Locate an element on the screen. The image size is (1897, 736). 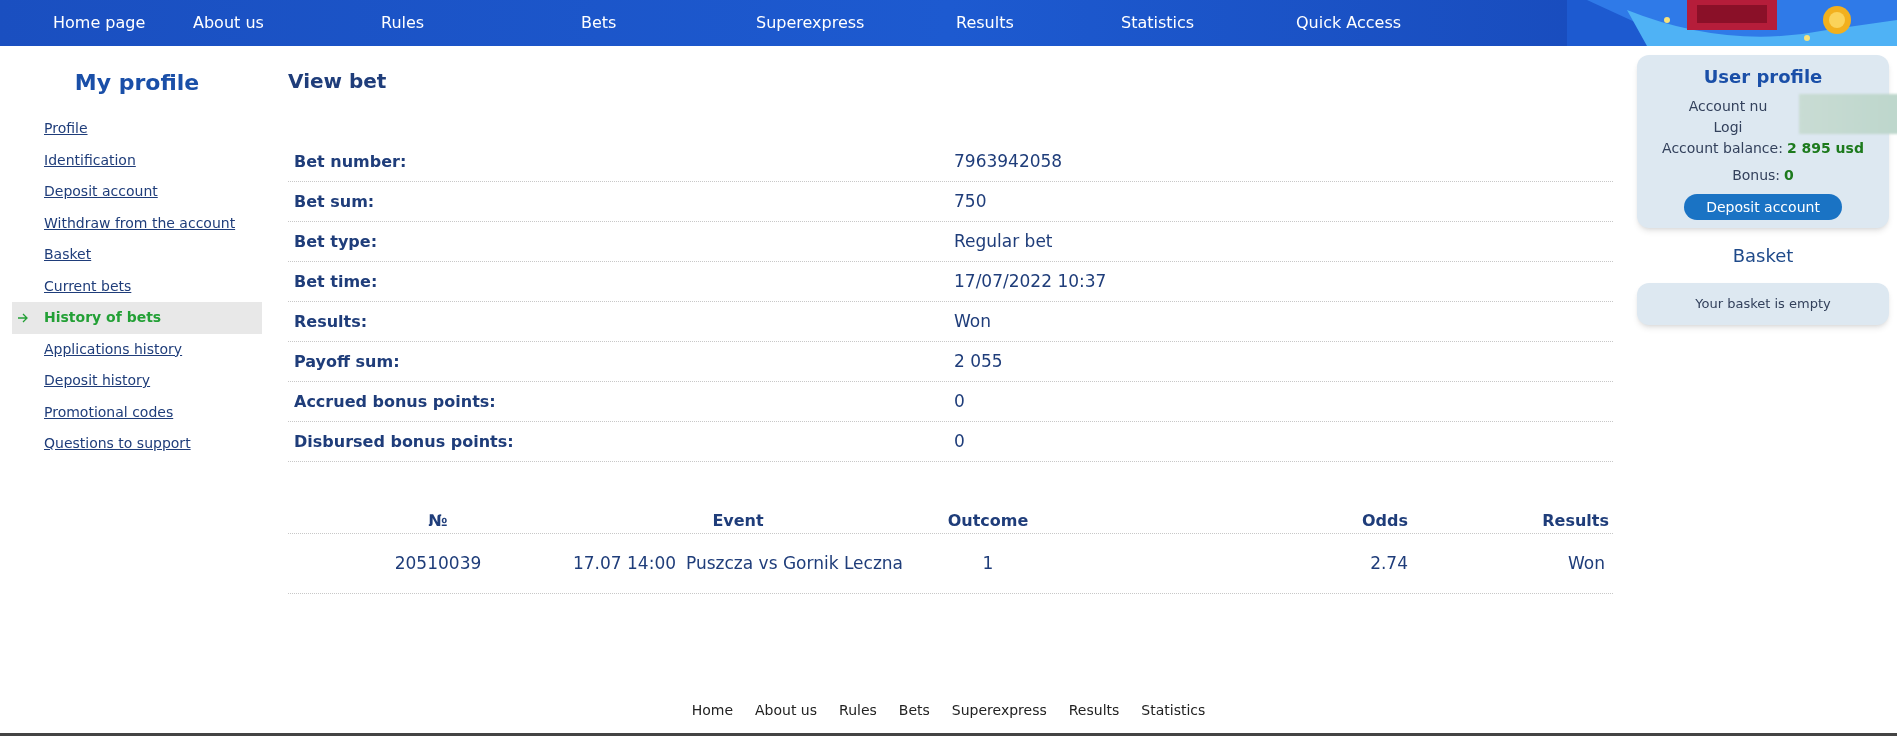
event-name: Puszcza vs Gornik Leczna is located at coordinates (795, 563).